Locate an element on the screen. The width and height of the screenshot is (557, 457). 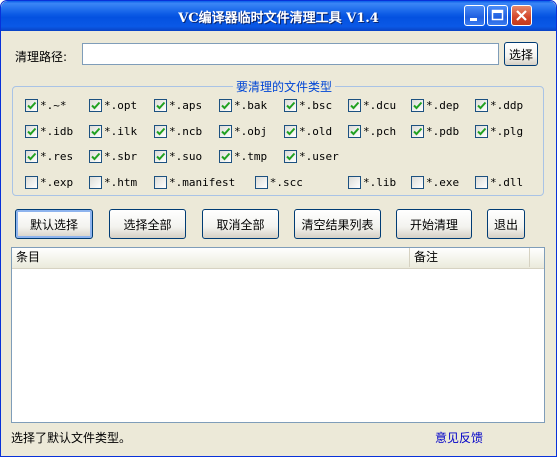
filetype-checkbox: *.obj is located at coordinates (243, 131).